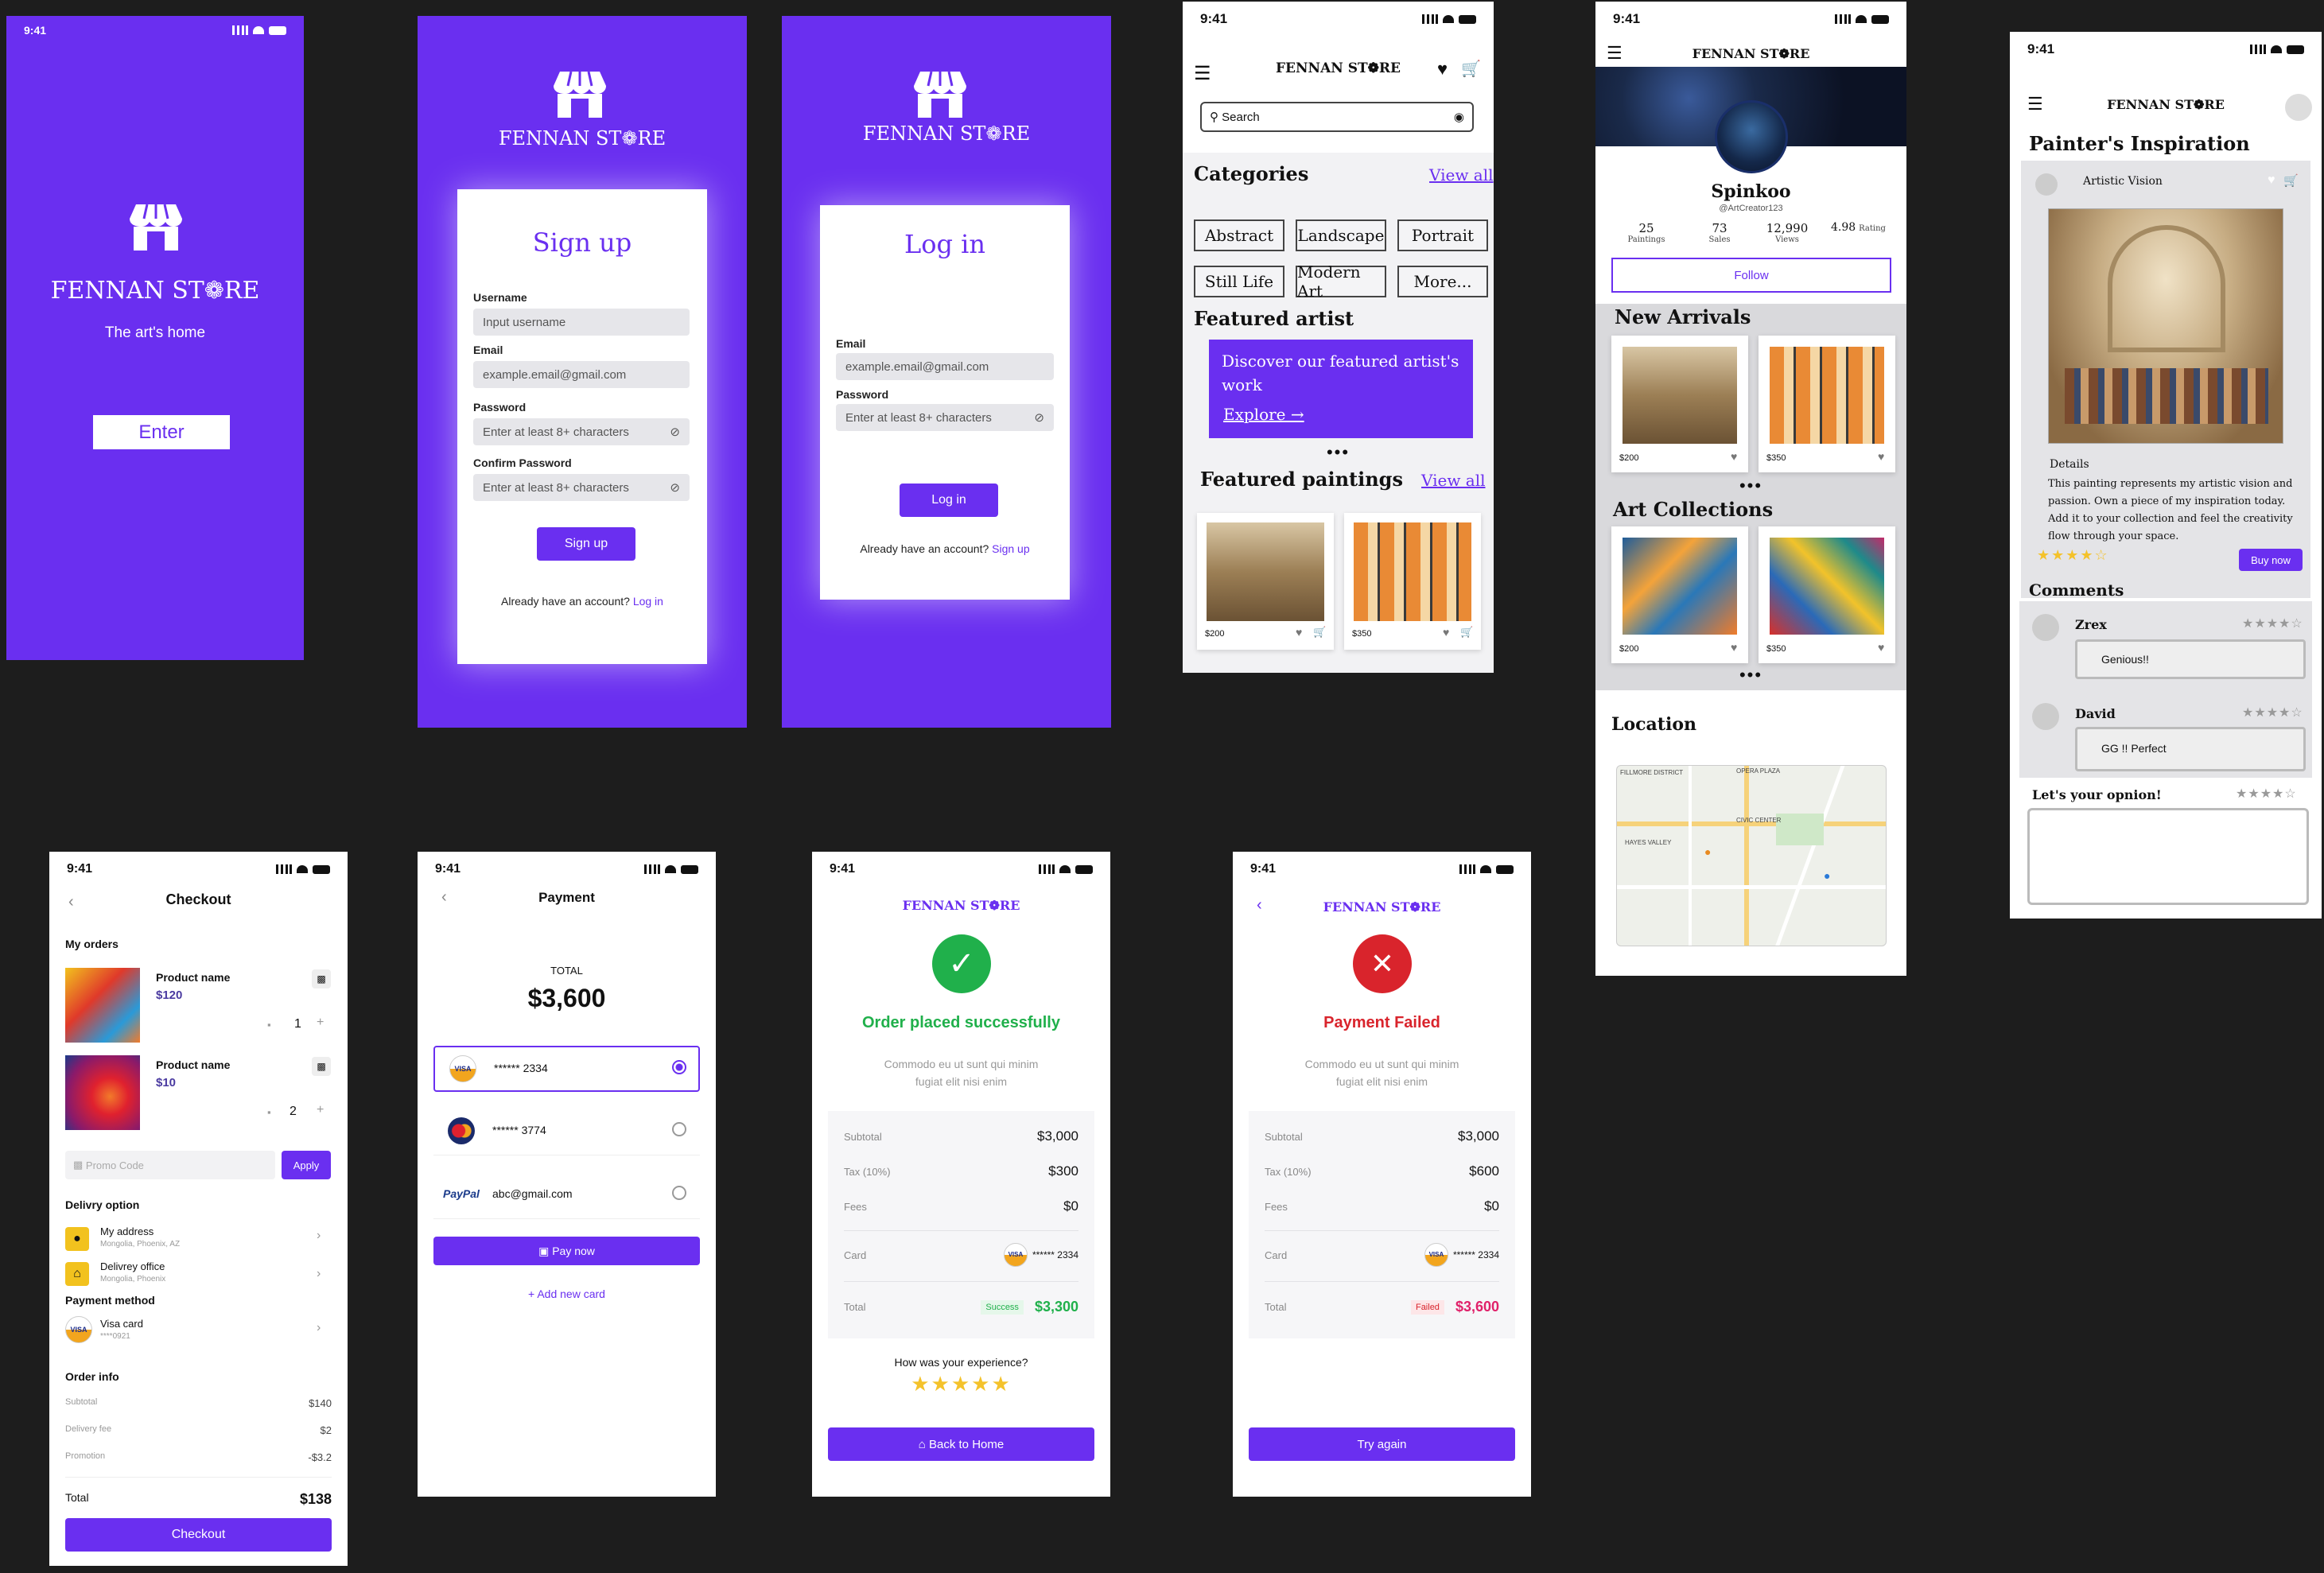 This screenshot has height=1573, width=2324. Describe the element at coordinates (567, 1294) in the screenshot. I see `add-new-card-link: + Add new card` at that location.